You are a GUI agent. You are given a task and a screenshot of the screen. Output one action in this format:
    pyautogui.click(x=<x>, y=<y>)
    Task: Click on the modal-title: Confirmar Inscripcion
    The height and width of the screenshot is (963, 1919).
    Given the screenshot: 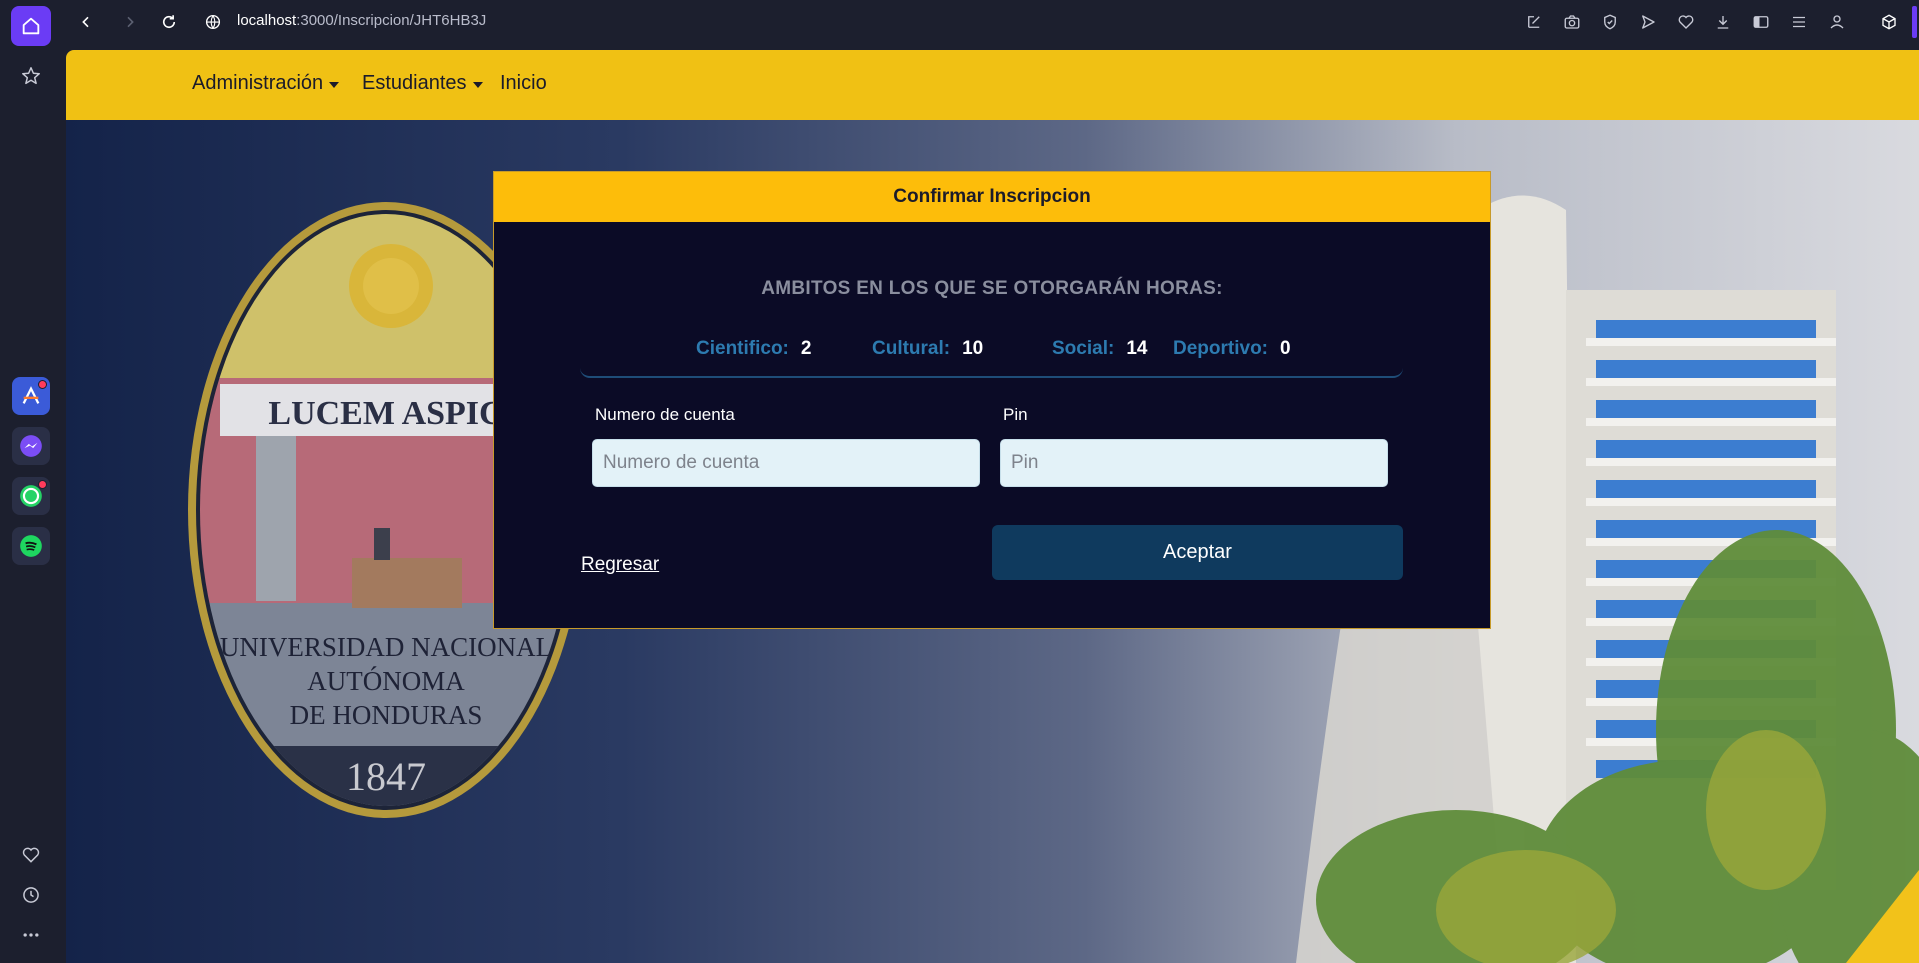 What is the action you would take?
    pyautogui.click(x=992, y=197)
    